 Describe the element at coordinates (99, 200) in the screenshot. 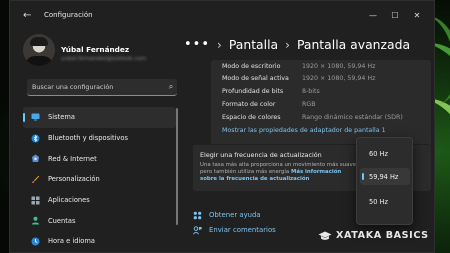

I see `sidebar-item-apps: Aplicaciones` at that location.